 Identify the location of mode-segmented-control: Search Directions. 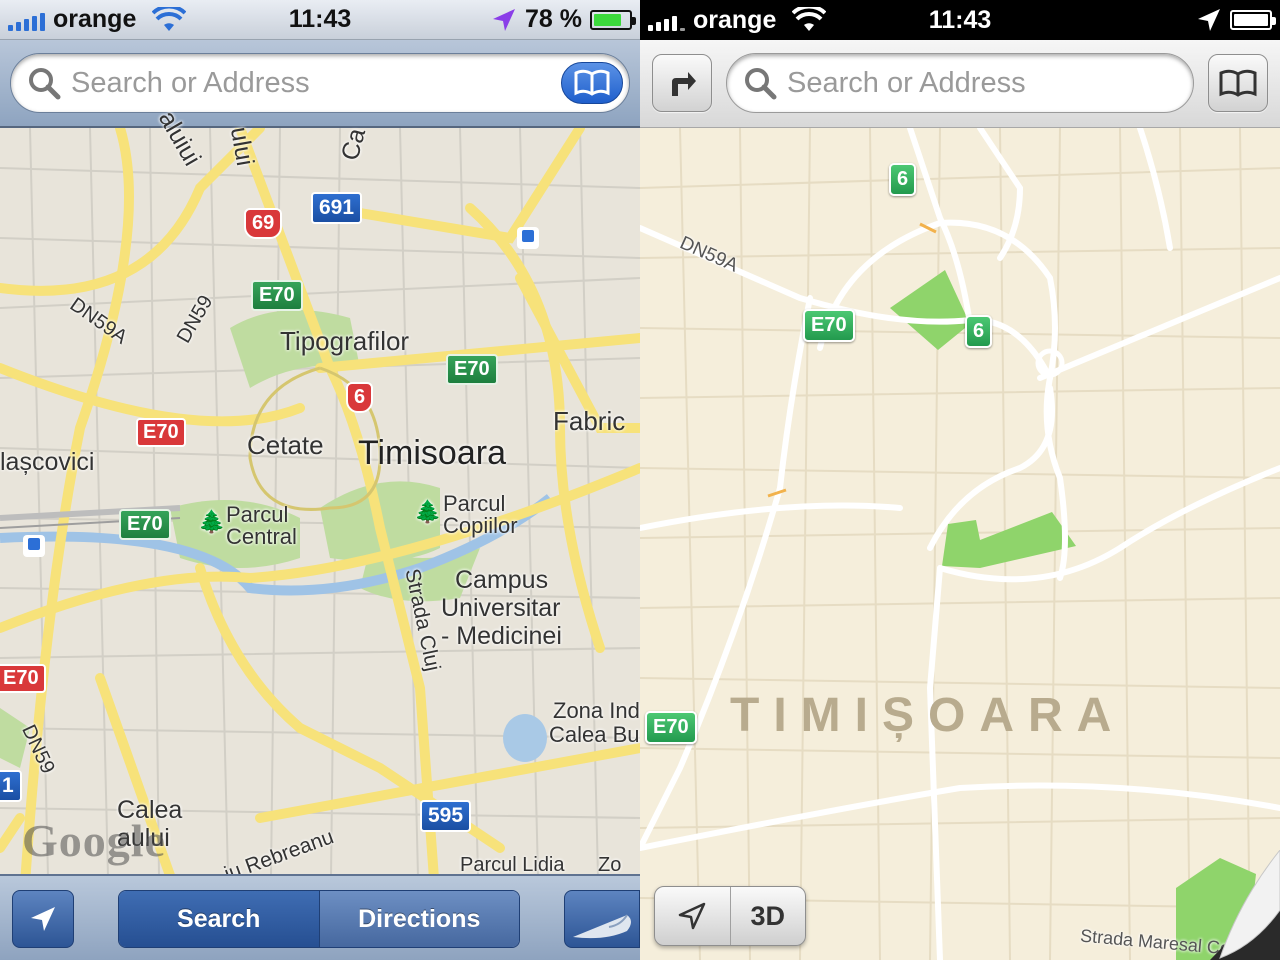
(319, 919).